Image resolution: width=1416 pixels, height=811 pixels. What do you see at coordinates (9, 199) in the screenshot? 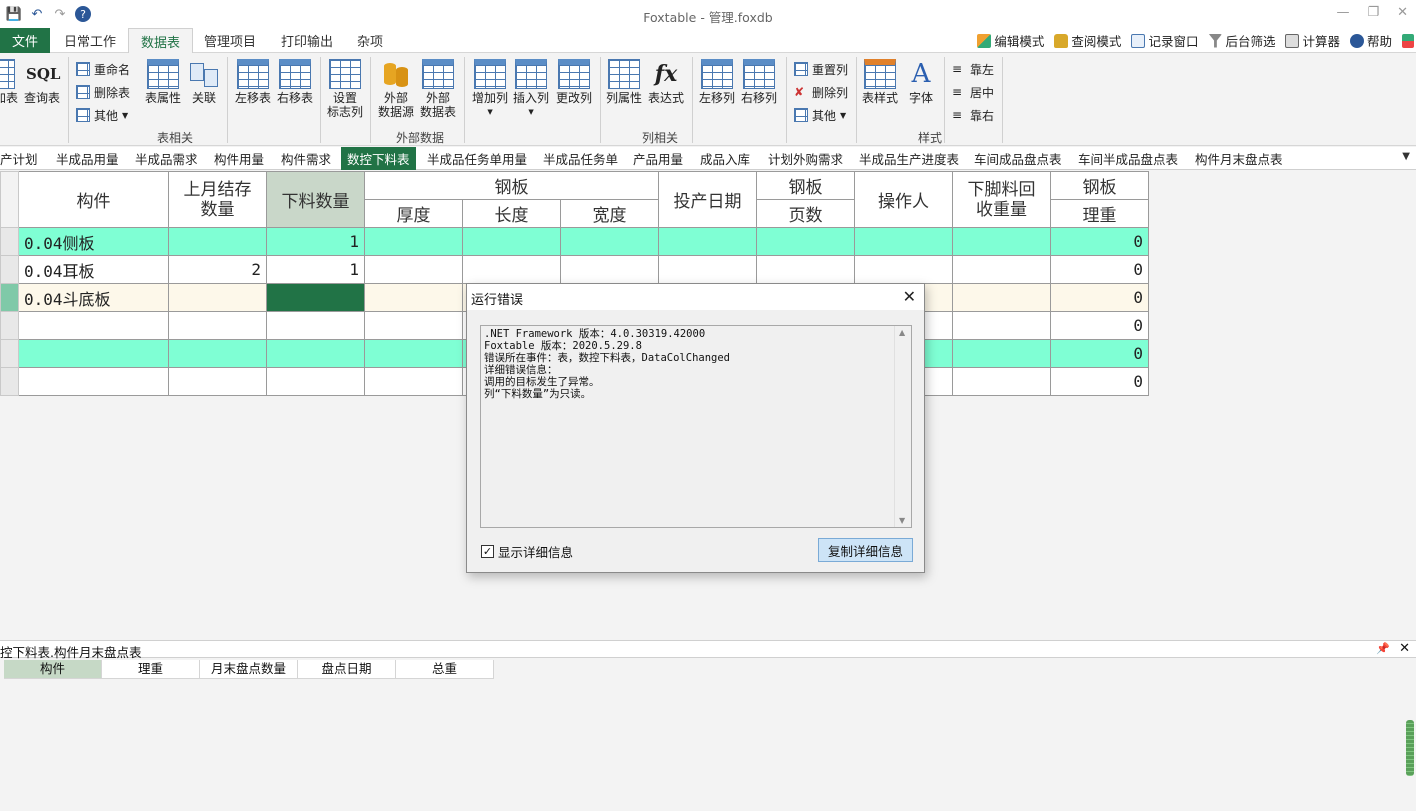
I see `corner-header` at bounding box center [9, 199].